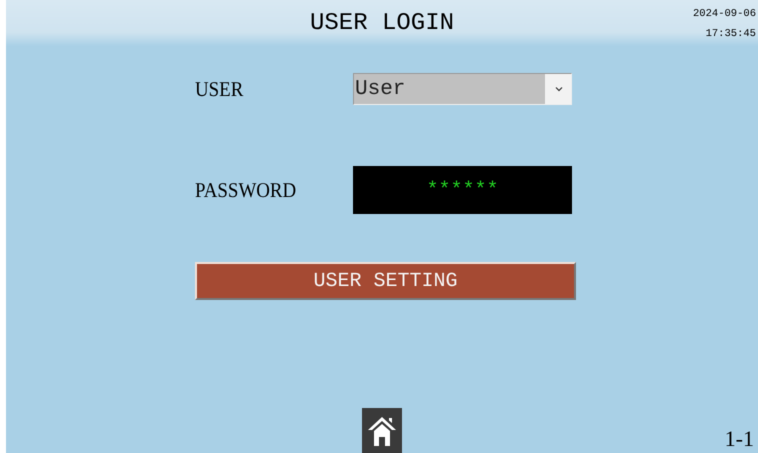 The height and width of the screenshot is (453, 758). I want to click on password-label: PASSWORD, so click(246, 190).